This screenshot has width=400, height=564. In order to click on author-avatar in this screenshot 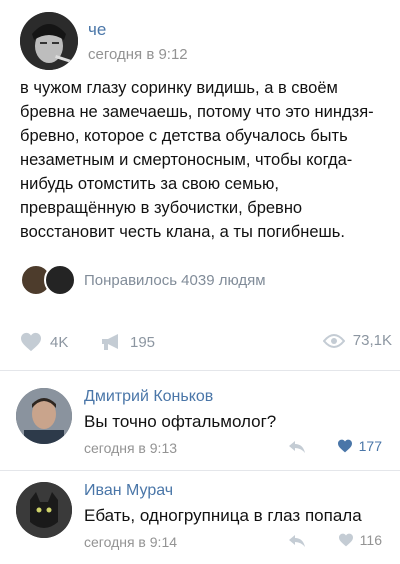, I will do `click(49, 41)`.